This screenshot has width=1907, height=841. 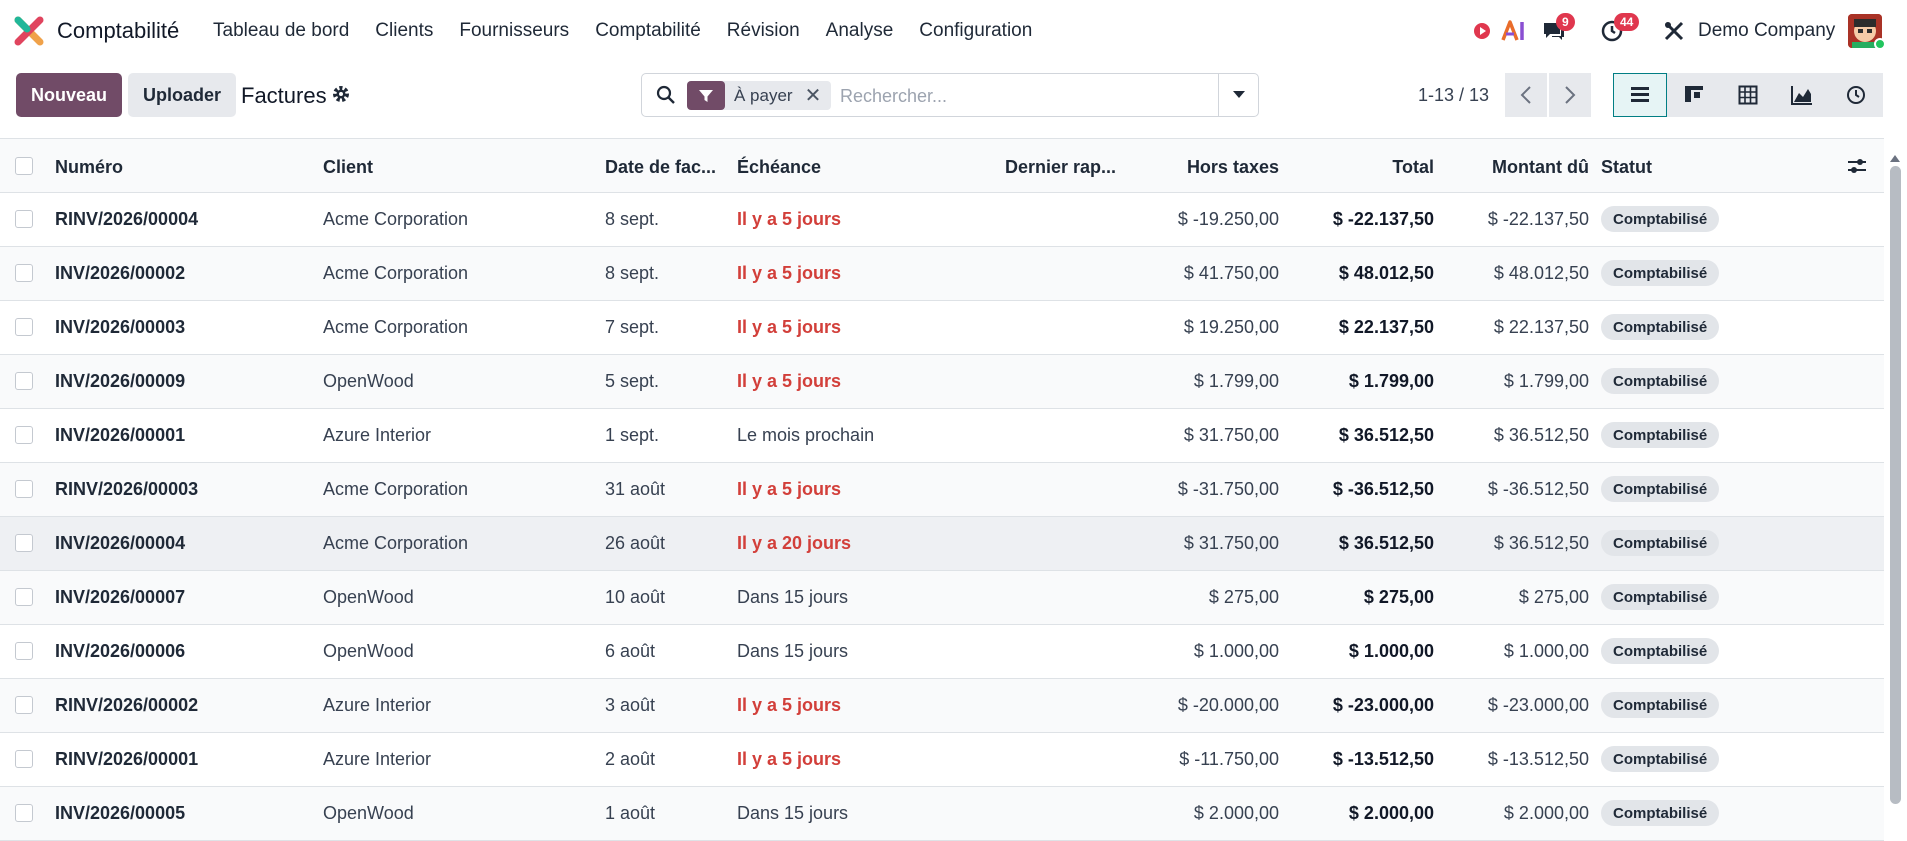 I want to click on menu-item-configuration: Configuration, so click(x=975, y=31).